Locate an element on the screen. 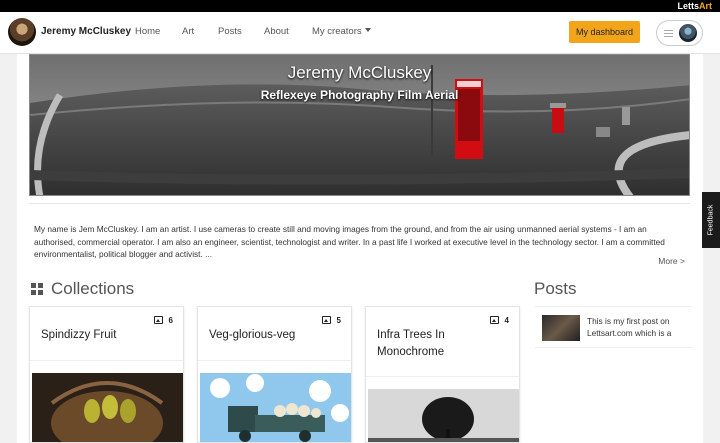 This screenshot has width=720, height=443. brand-prefix: Letts is located at coordinates (688, 6).